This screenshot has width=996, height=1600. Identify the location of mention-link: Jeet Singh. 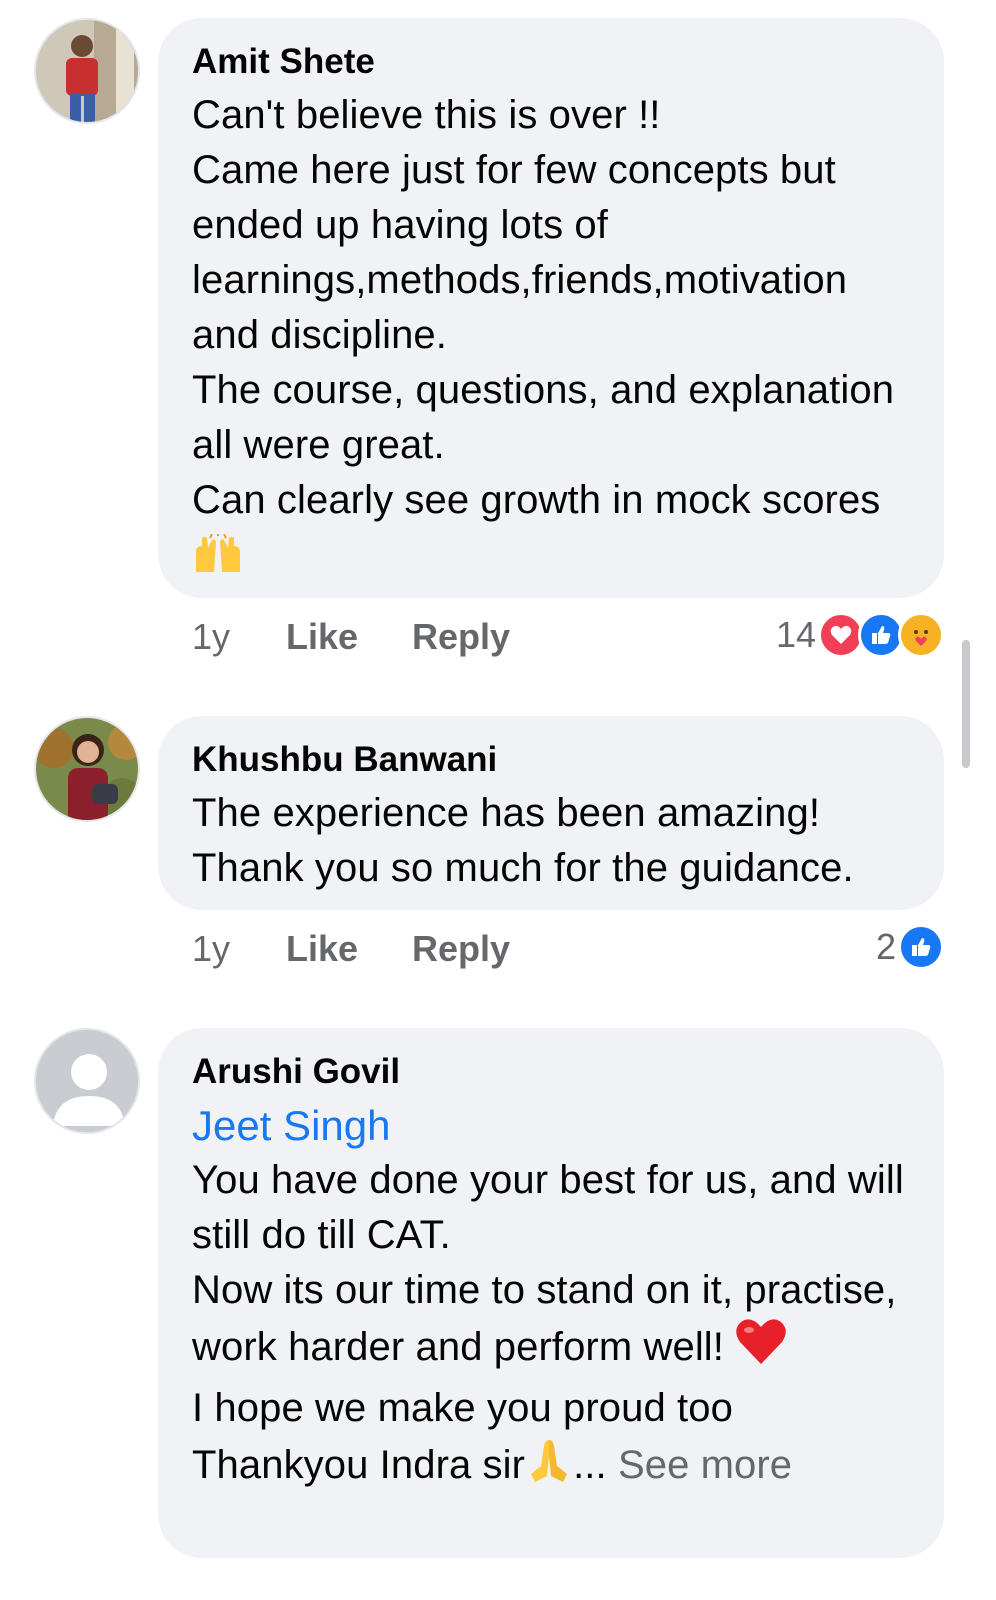
(553, 1125).